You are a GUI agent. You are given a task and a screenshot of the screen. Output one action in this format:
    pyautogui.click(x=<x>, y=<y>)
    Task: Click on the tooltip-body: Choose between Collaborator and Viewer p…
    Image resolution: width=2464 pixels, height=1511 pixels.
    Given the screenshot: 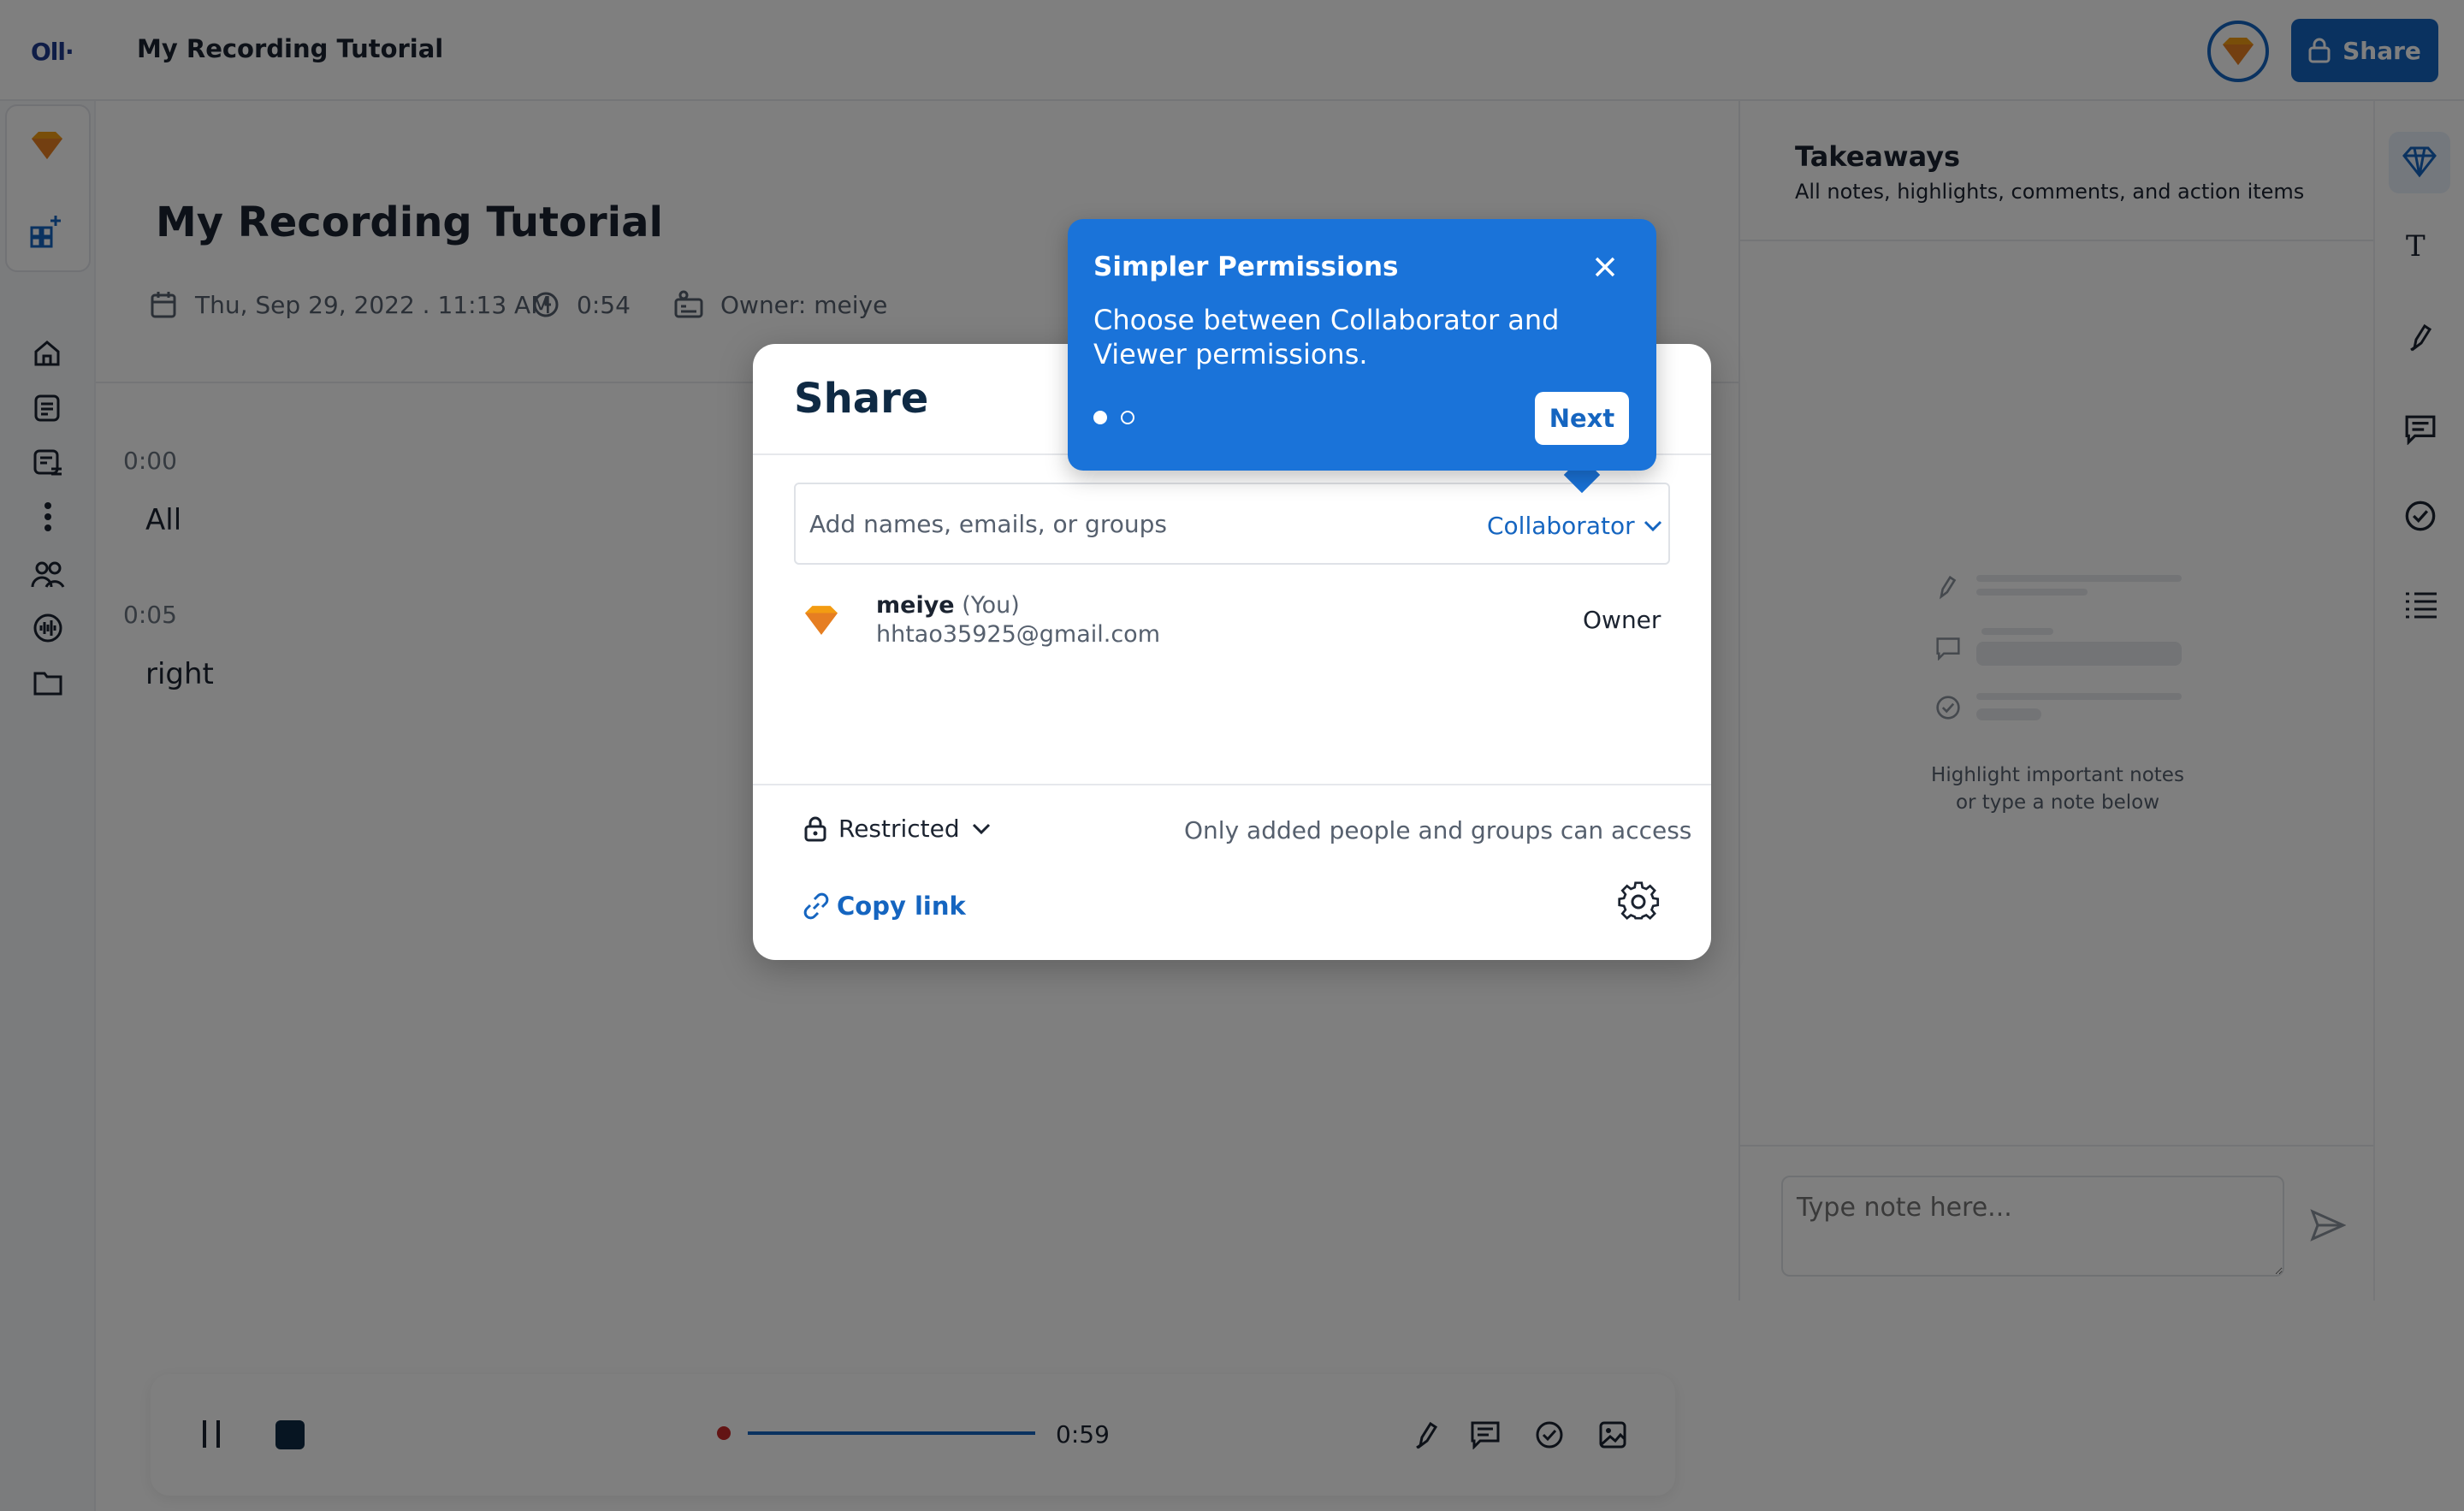 What is the action you would take?
    pyautogui.click(x=1326, y=337)
    